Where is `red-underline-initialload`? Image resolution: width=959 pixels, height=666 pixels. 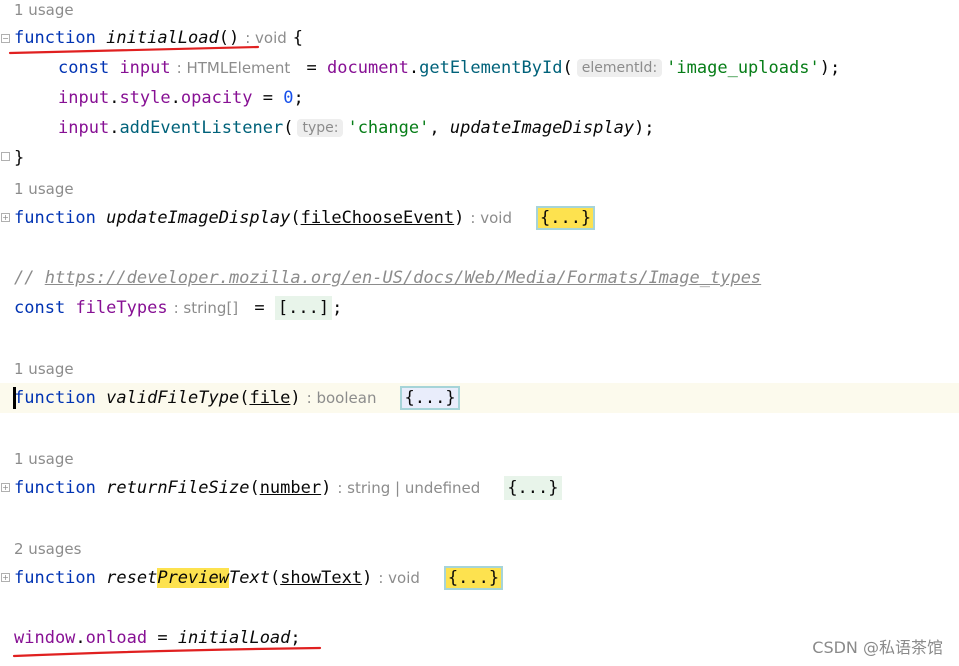
red-underline-initialload is located at coordinates (134, 50).